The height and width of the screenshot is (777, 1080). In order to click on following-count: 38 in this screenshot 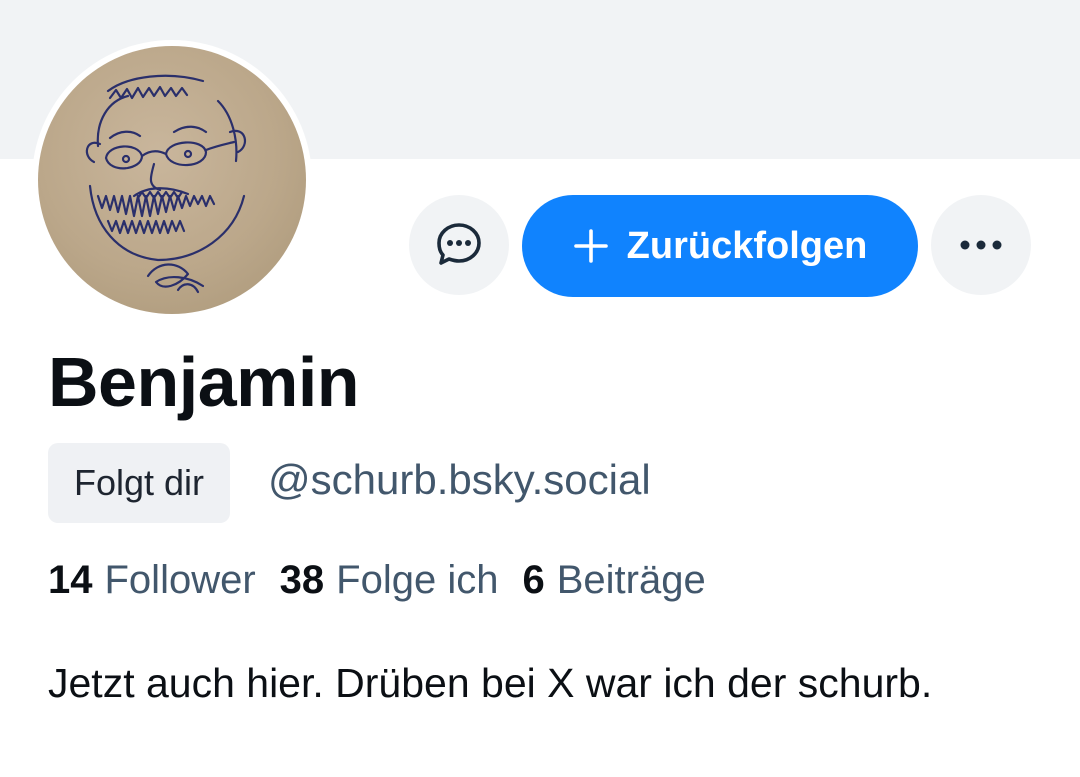, I will do `click(302, 580)`.